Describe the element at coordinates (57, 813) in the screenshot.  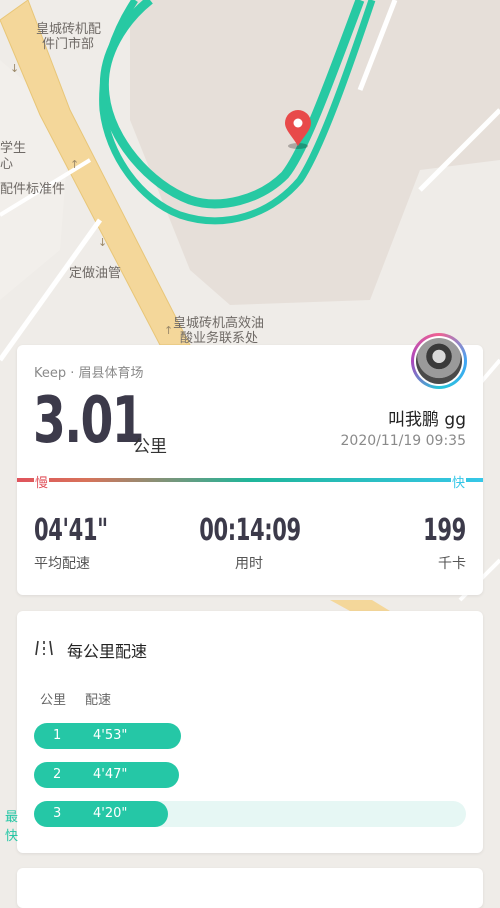
I see `split-km: 3` at that location.